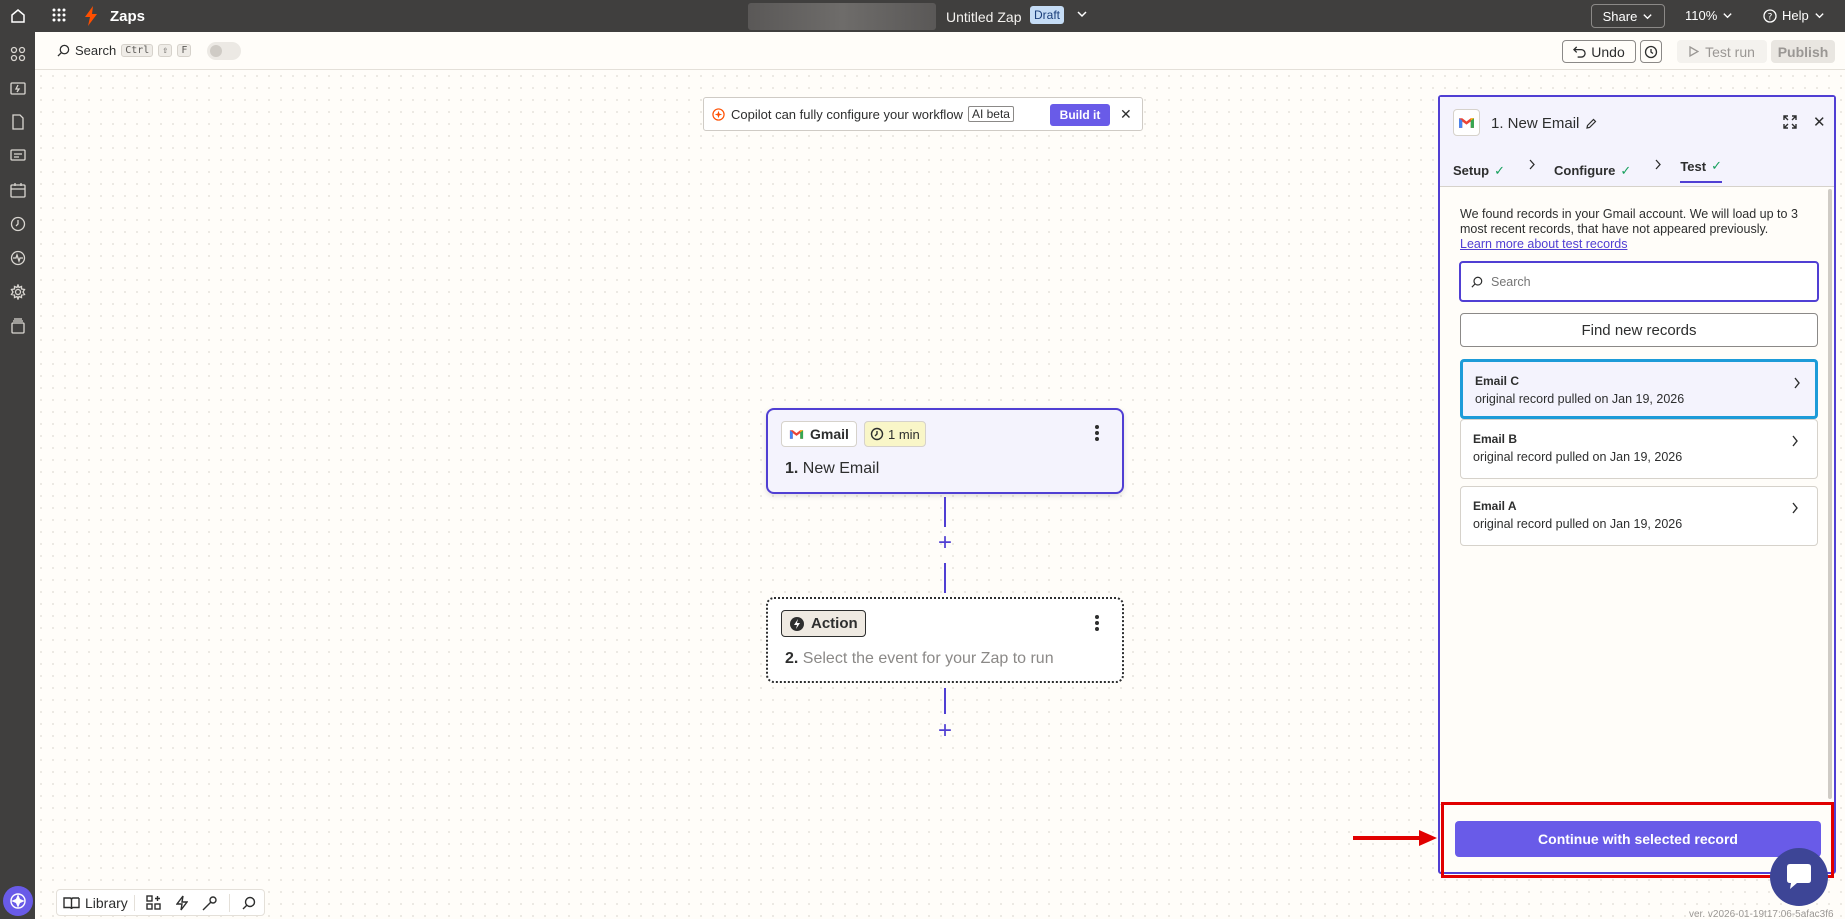  What do you see at coordinates (1694, 51) in the screenshot?
I see `play-icon` at bounding box center [1694, 51].